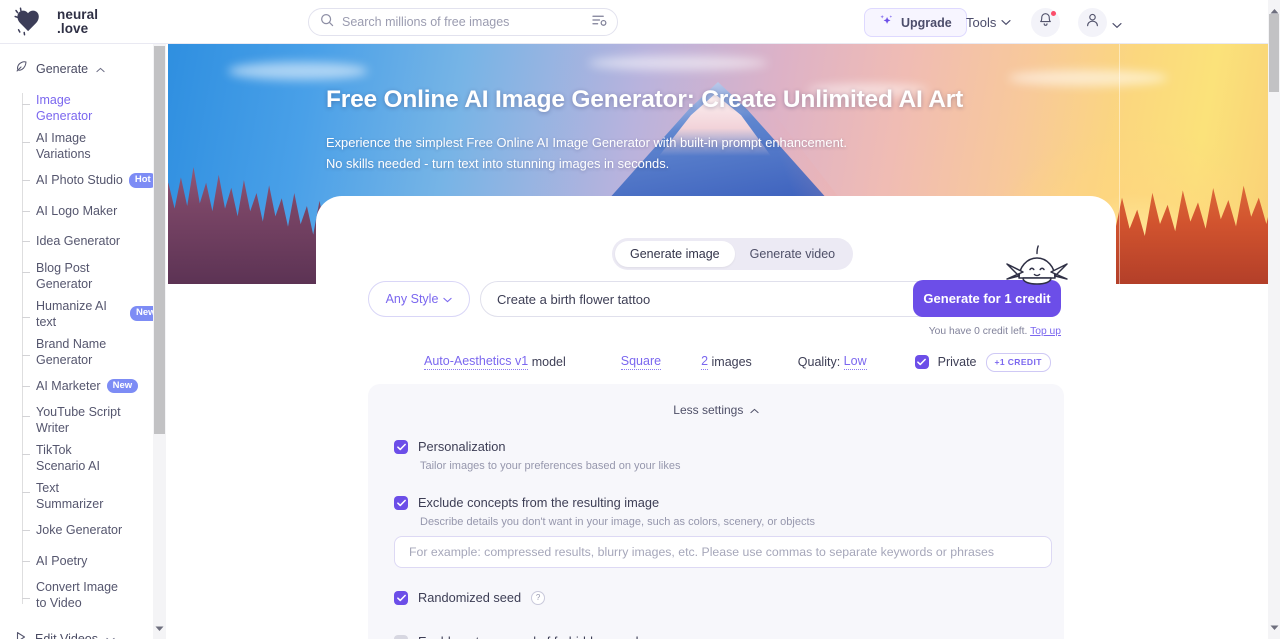 This screenshot has width=1280, height=639. Describe the element at coordinates (978, 331) in the screenshot. I see `credits-text: You have 0 credit left.` at that location.